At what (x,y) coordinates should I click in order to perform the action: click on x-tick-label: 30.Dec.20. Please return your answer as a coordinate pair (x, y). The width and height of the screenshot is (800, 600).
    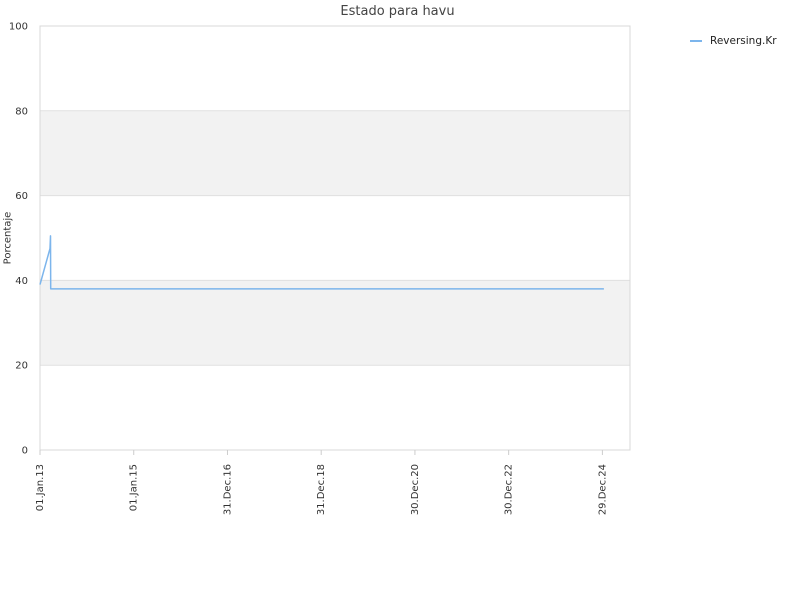
    Looking at the image, I should click on (415, 489).